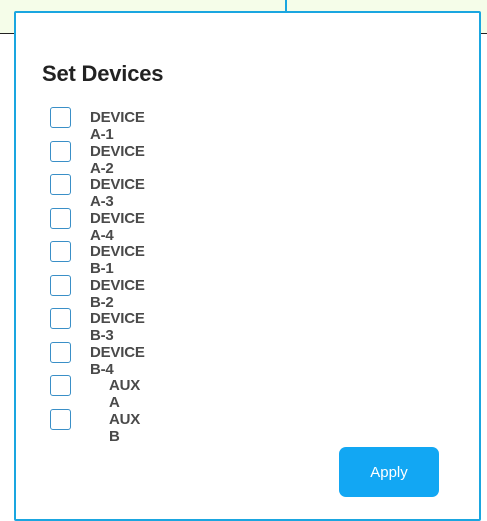 Image resolution: width=487 pixels, height=521 pixels. What do you see at coordinates (60, 251) in the screenshot?
I see `device-b1-checkbox` at bounding box center [60, 251].